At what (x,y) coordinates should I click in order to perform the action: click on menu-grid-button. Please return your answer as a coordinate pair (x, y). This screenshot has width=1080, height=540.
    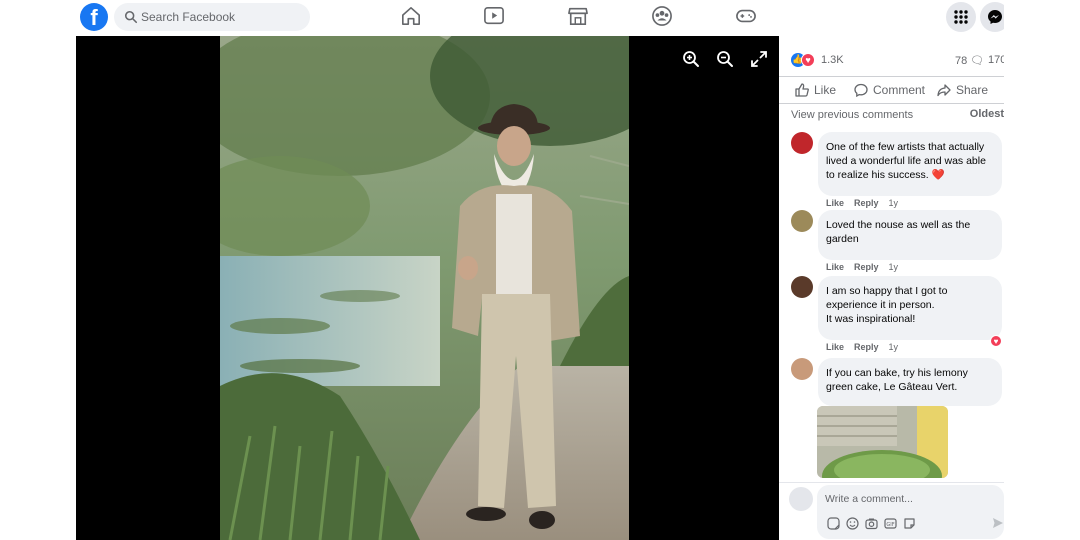
    Looking at the image, I should click on (961, 17).